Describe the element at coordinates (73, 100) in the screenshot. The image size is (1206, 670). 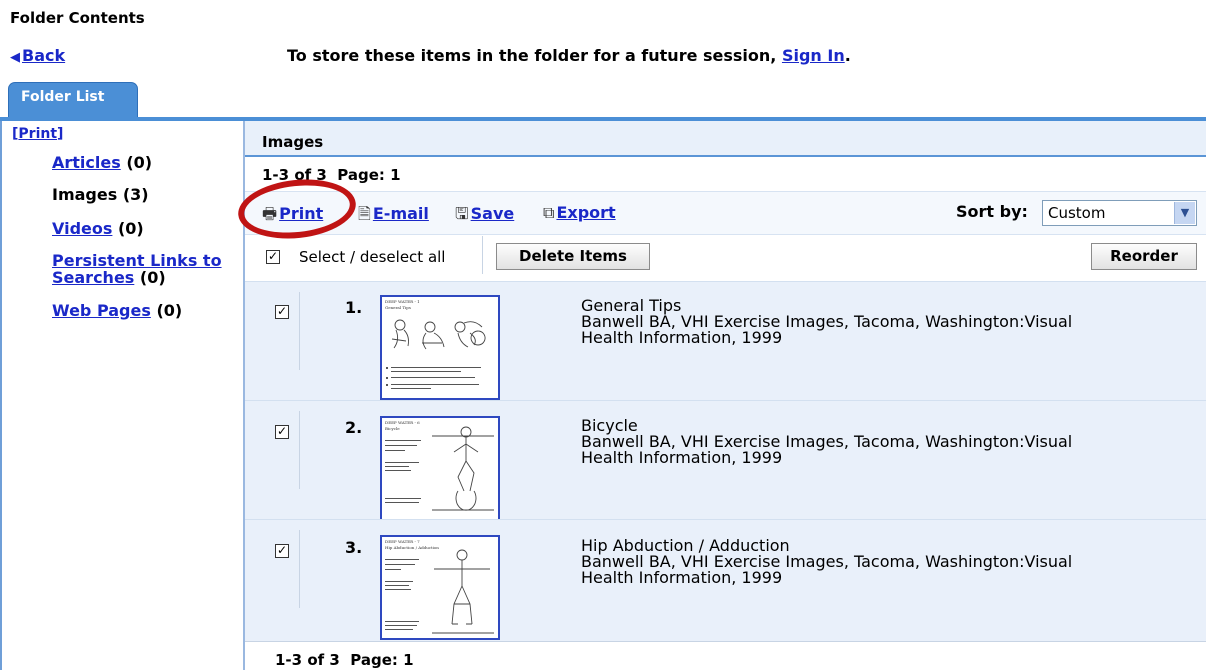
I see `tab-folder-list: Folder List` at that location.